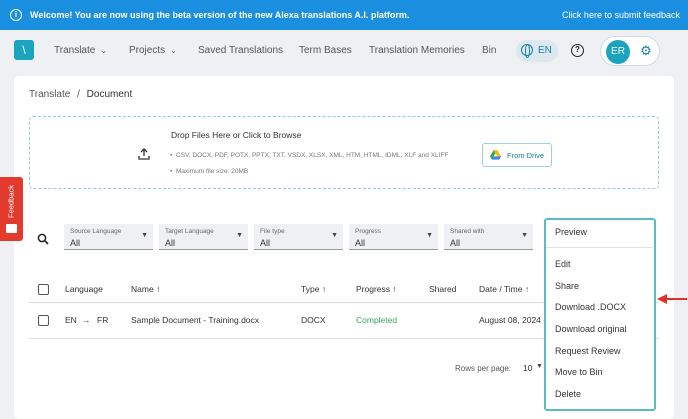  Describe the element at coordinates (526, 155) in the screenshot. I see `from-drive-label: From Drive` at that location.